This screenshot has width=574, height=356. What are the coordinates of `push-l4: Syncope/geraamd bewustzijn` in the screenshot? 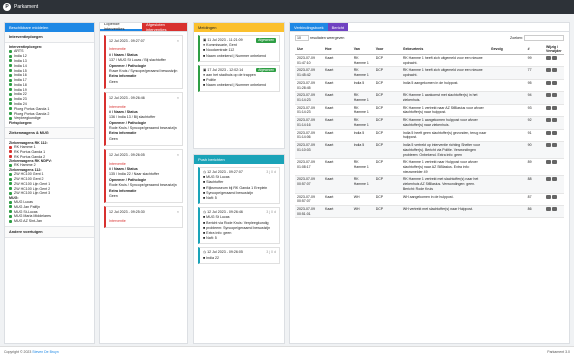 It's located at (230, 192).